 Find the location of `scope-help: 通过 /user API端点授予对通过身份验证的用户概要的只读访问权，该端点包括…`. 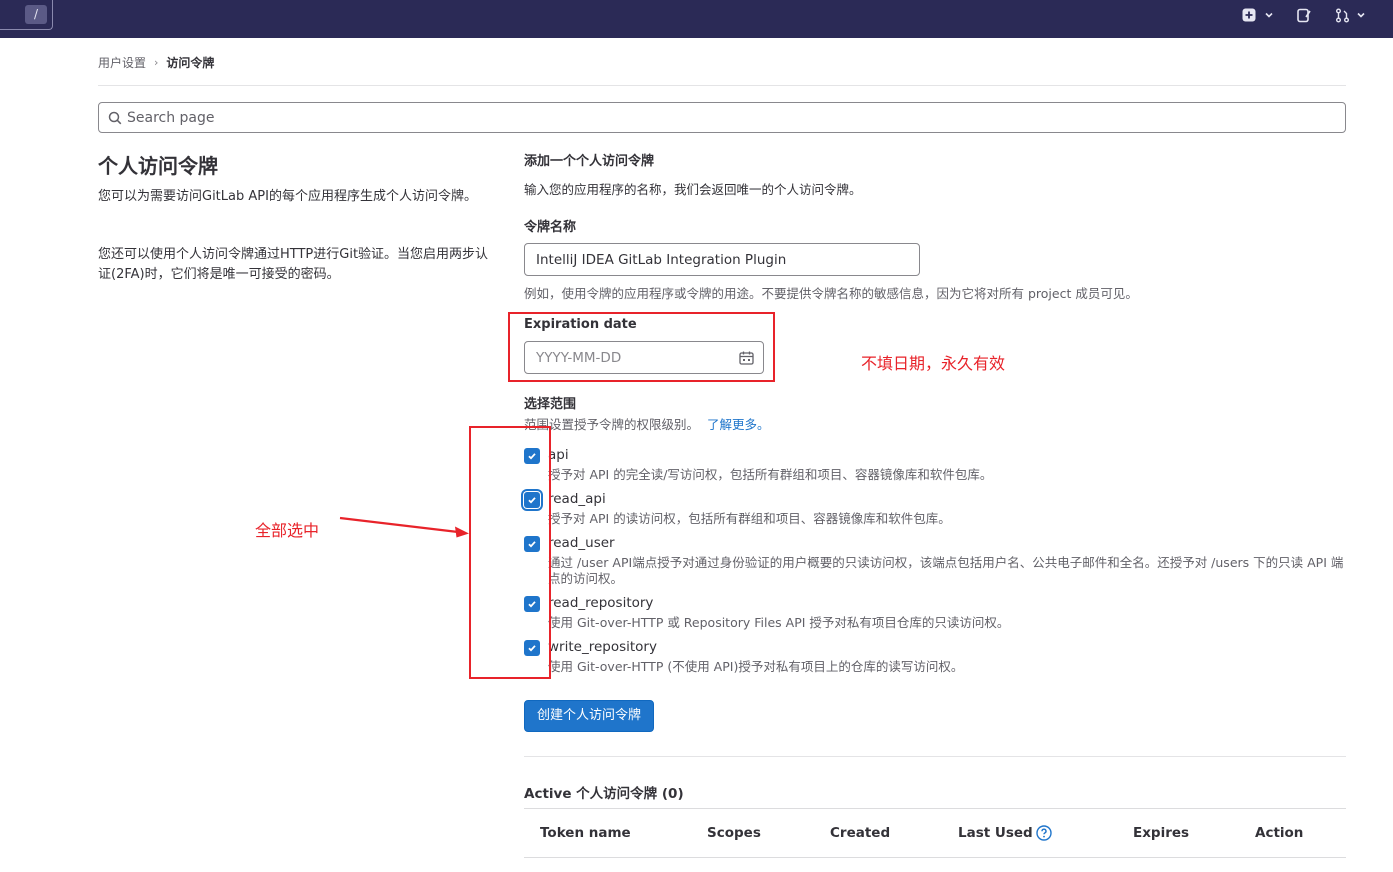

scope-help: 通过 /user API端点授予对通过身份验证的用户概要的只读访问权，该端点包括… is located at coordinates (946, 570).